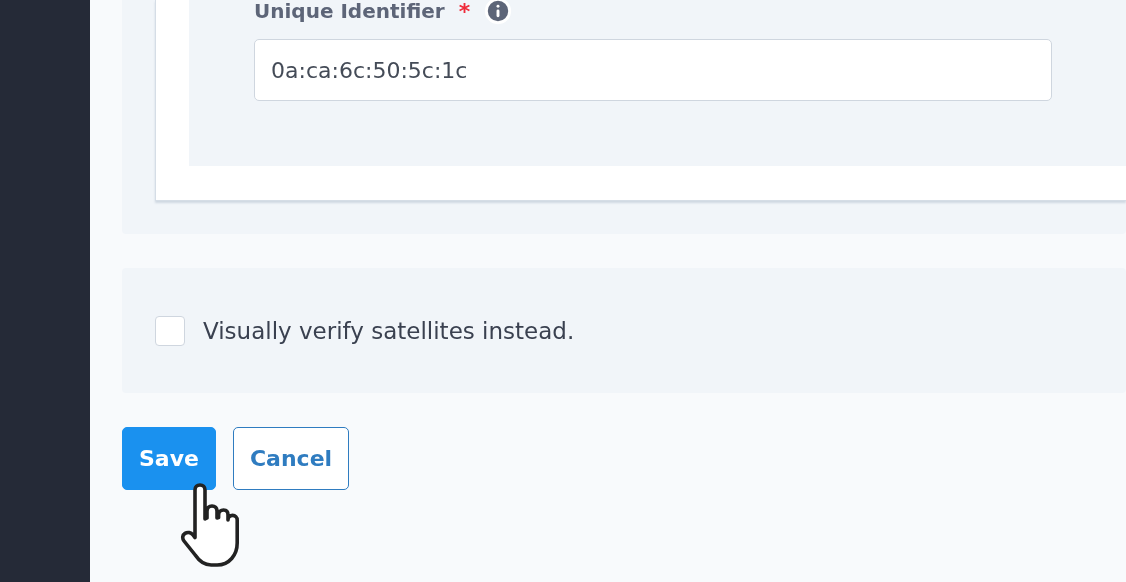 The image size is (1126, 582). Describe the element at coordinates (653, 70) in the screenshot. I see `identifier-input: 0a:ca:6c:50:5c:1c` at that location.